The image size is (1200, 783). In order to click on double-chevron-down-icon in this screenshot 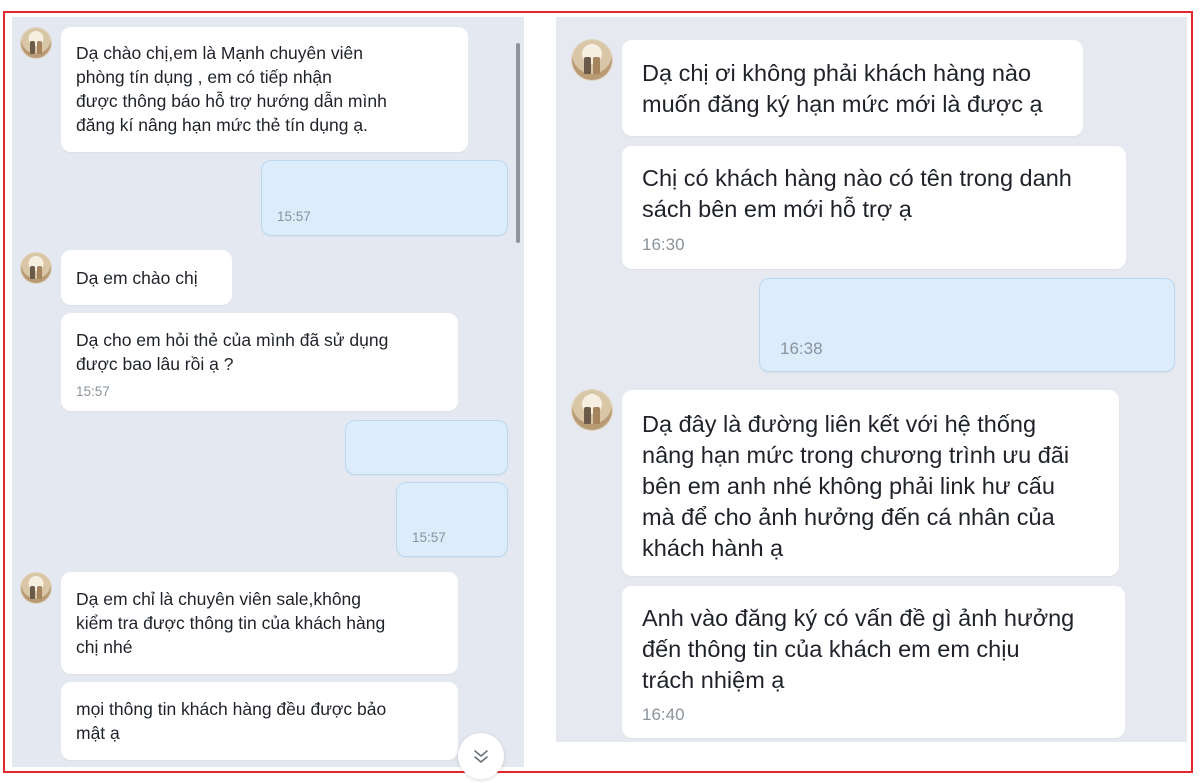, I will do `click(481, 756)`.